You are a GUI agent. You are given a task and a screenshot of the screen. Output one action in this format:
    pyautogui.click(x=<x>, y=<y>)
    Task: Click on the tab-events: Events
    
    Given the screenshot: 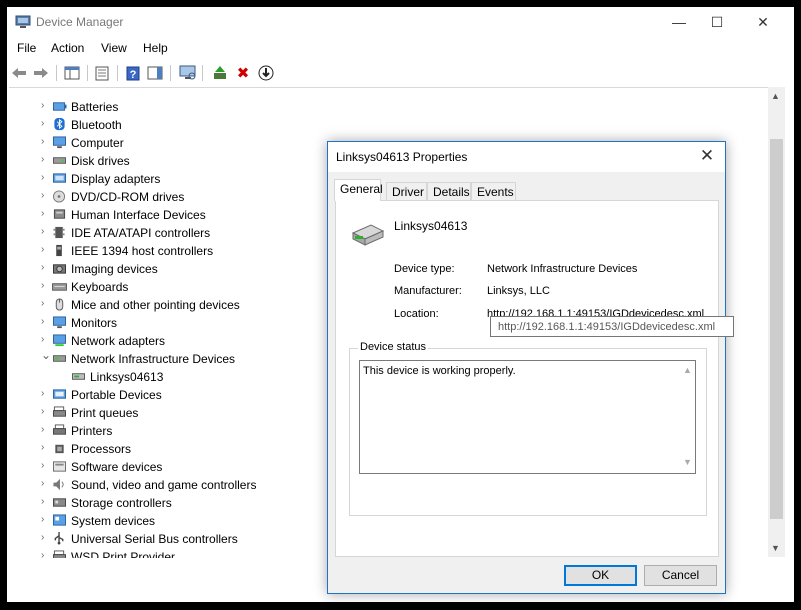 What is the action you would take?
    pyautogui.click(x=493, y=191)
    